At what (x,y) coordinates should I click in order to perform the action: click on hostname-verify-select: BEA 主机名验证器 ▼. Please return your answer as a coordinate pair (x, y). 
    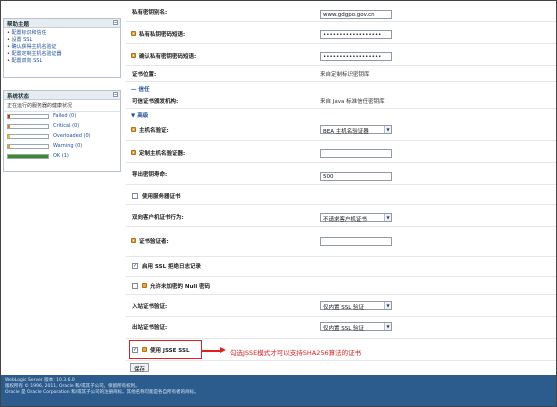
    Looking at the image, I should click on (356, 130).